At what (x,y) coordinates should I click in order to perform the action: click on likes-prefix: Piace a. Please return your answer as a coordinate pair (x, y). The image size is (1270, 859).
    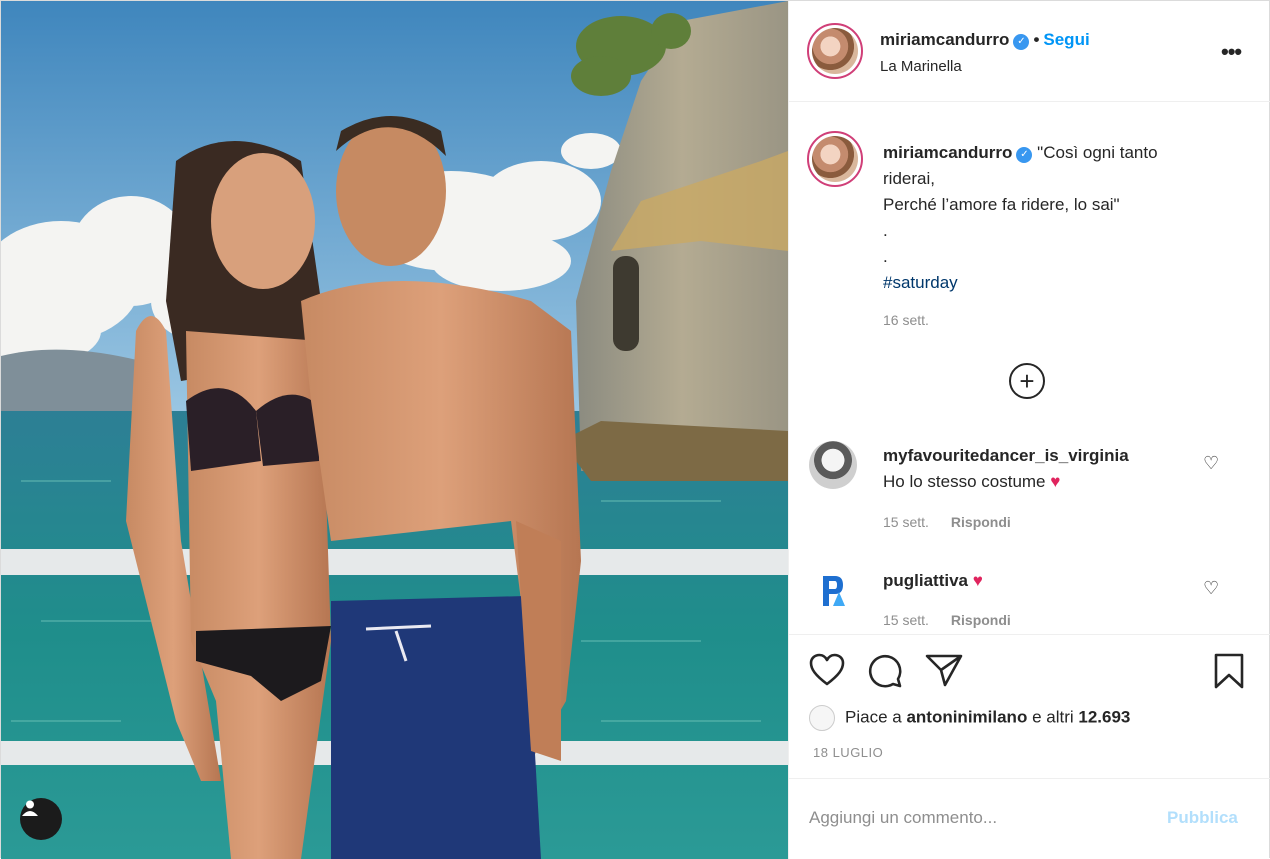
    Looking at the image, I should click on (873, 717).